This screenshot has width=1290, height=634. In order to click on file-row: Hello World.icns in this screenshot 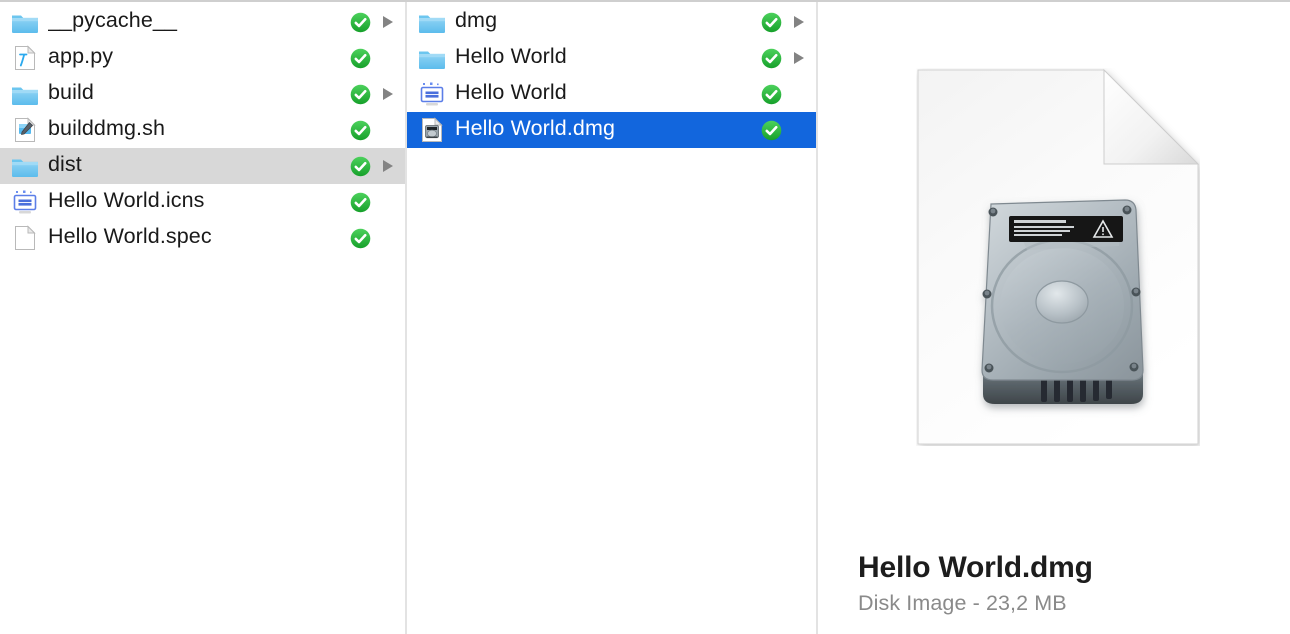, I will do `click(202, 202)`.